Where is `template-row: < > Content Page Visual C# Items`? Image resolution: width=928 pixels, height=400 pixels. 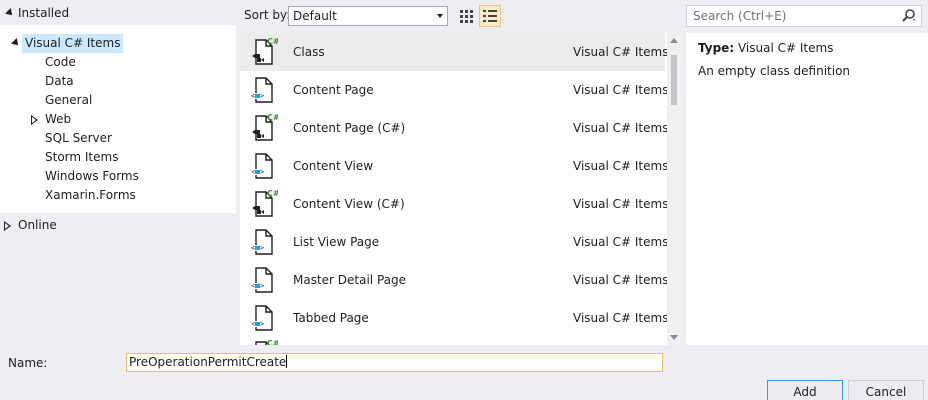 template-row: < > Content Page Visual C# Items is located at coordinates (454, 90).